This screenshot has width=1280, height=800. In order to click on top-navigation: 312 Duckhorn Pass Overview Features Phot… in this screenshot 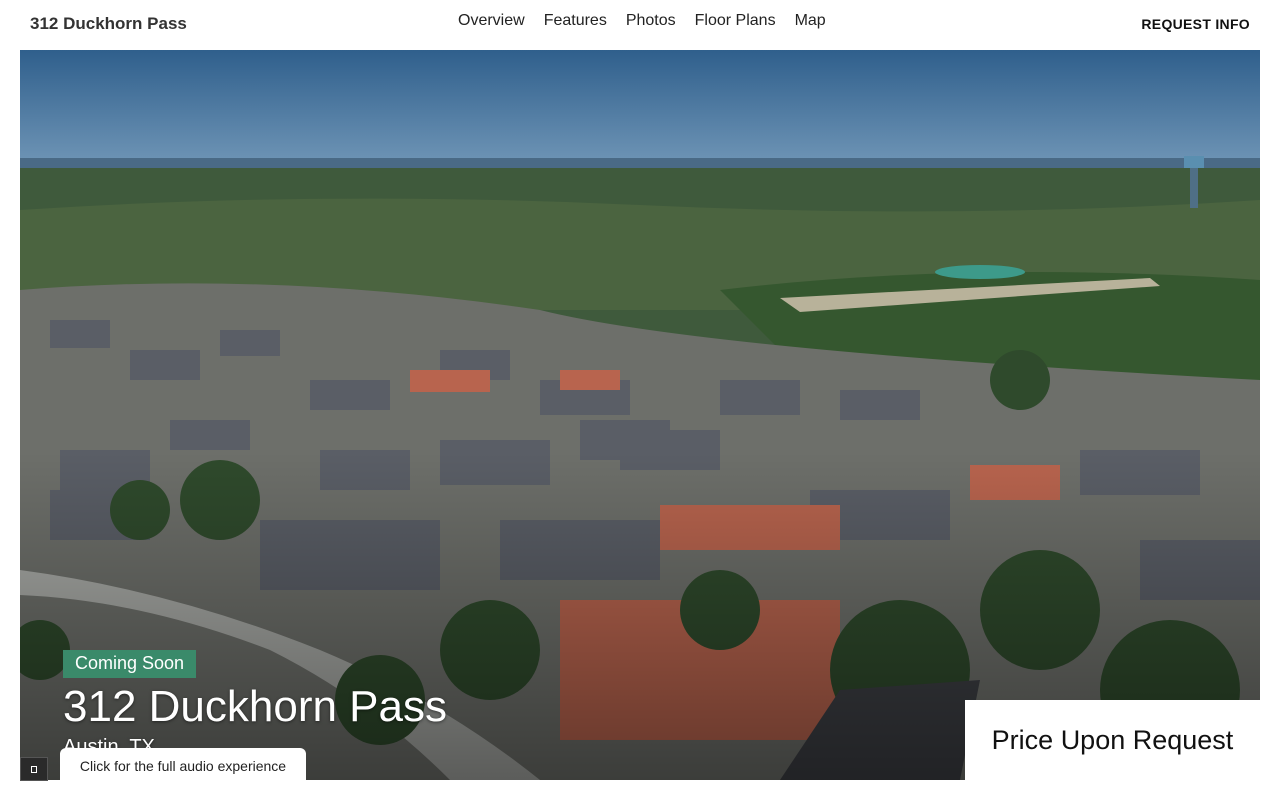, I will do `click(640, 25)`.